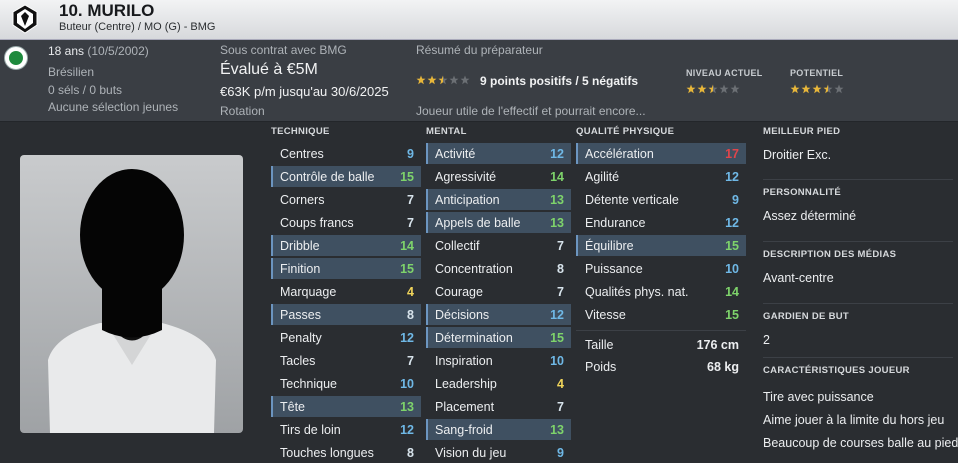  What do you see at coordinates (717, 344) in the screenshot?
I see `height-value: 176 cm` at bounding box center [717, 344].